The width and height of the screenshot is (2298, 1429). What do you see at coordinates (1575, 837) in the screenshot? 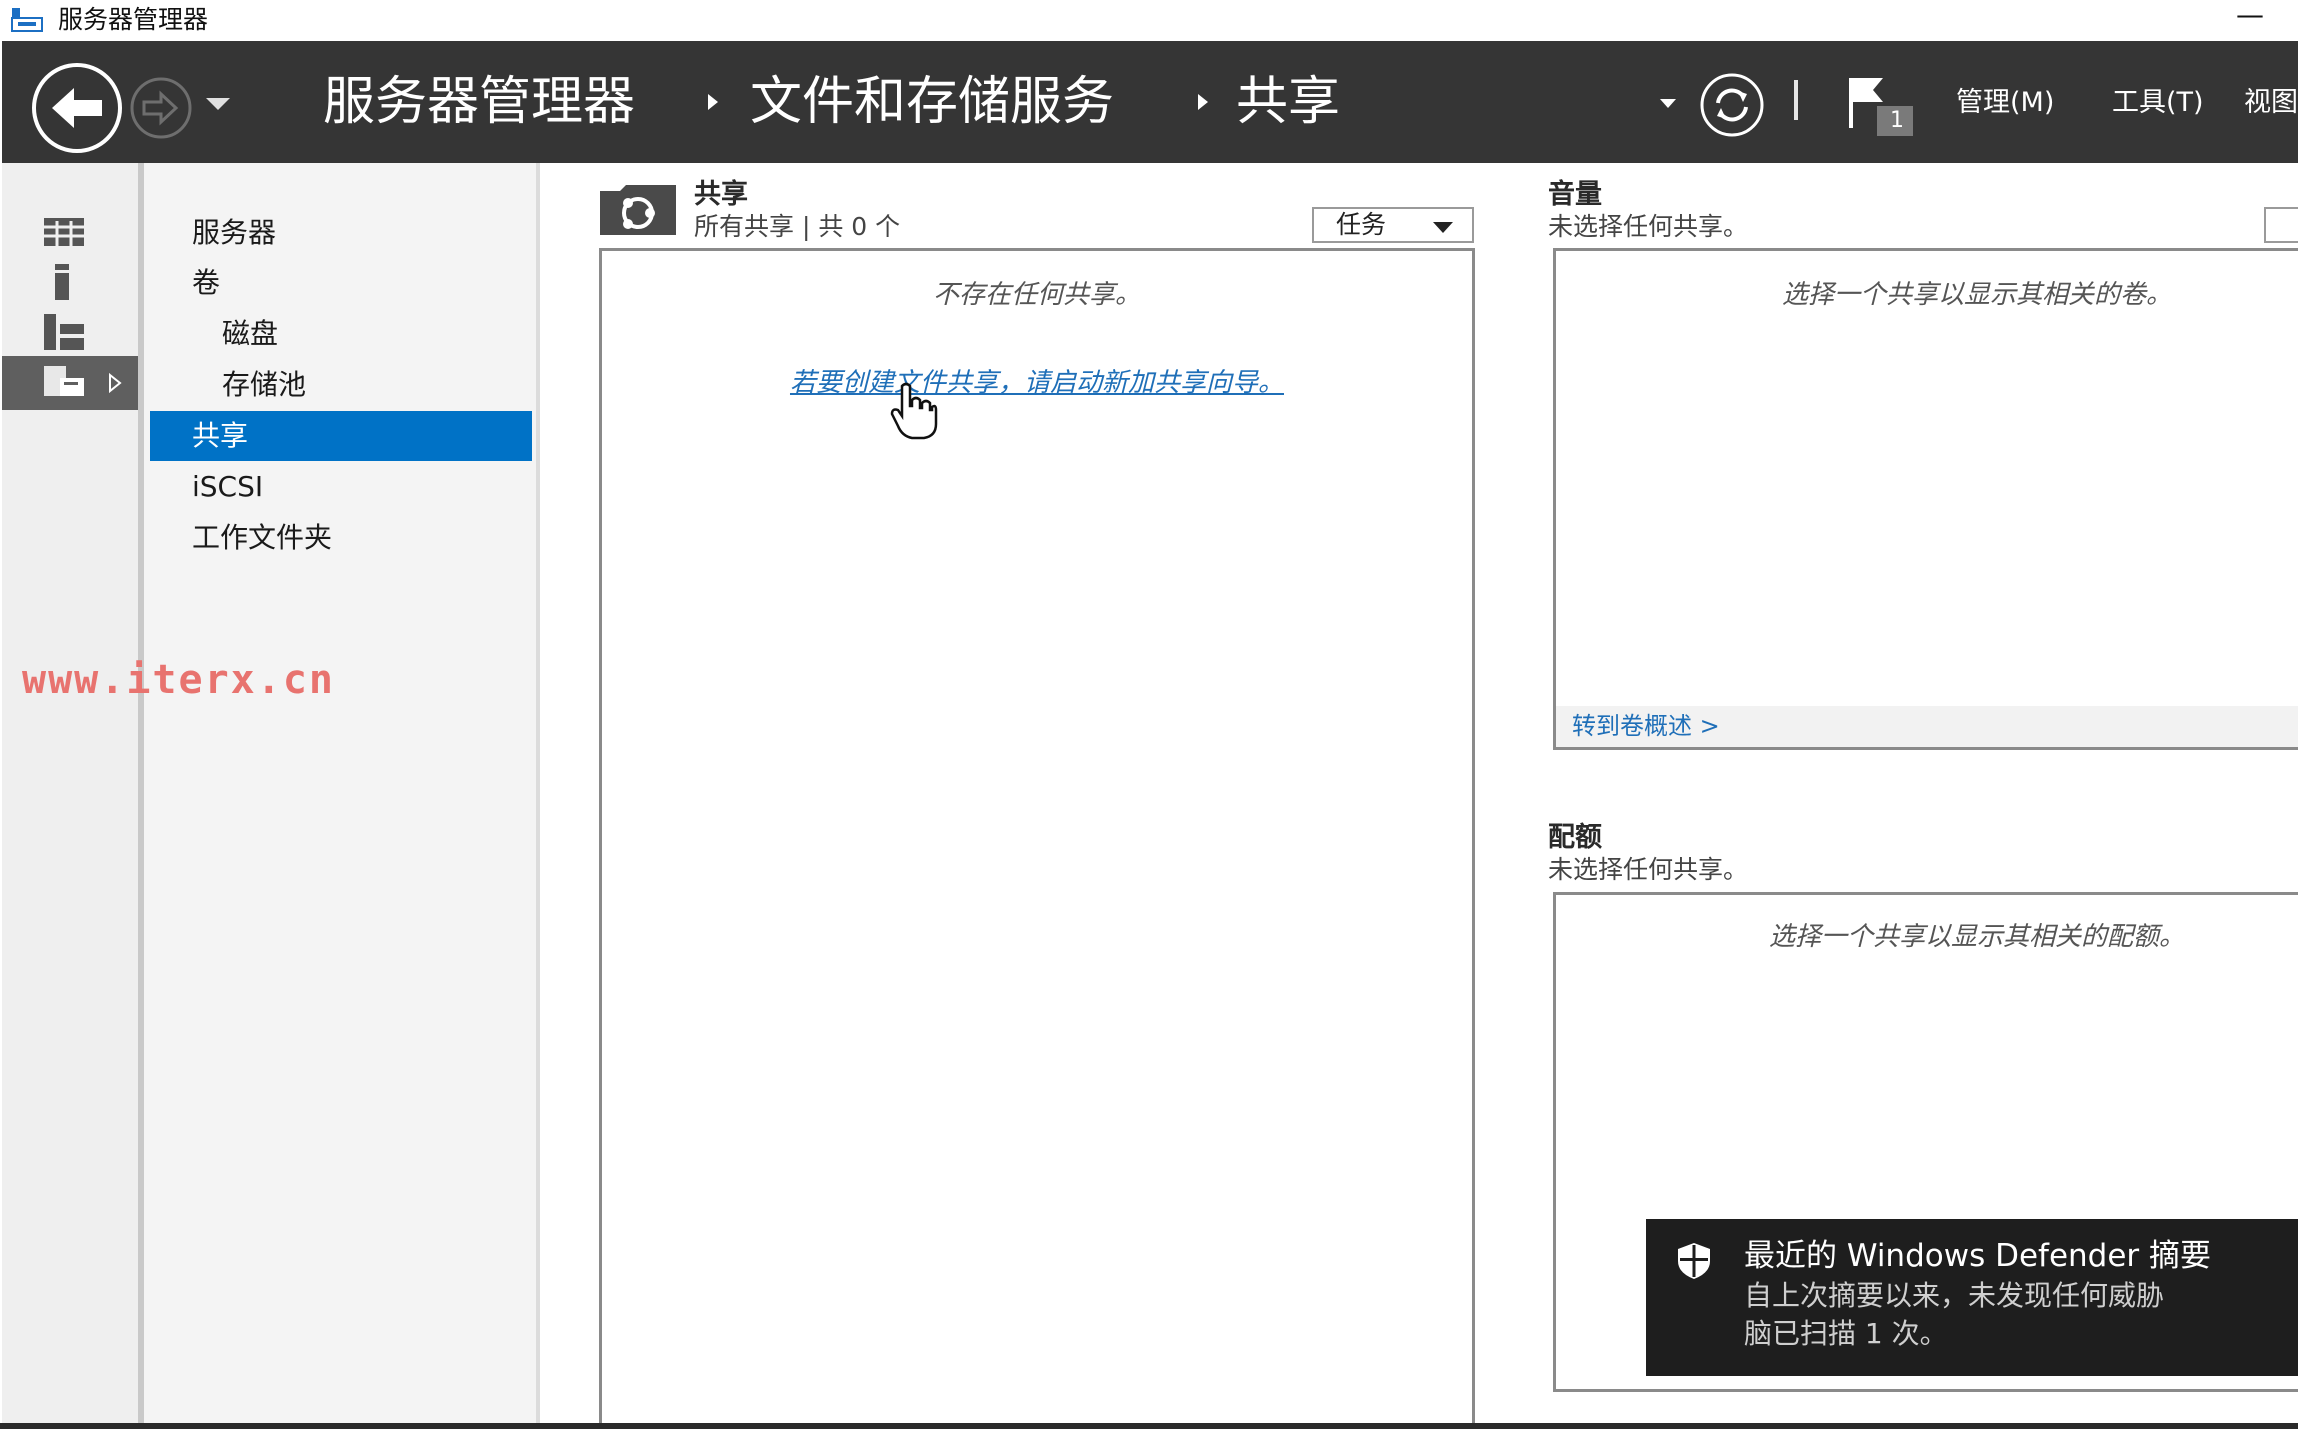
I see `quota-panel-title: 配额` at bounding box center [1575, 837].